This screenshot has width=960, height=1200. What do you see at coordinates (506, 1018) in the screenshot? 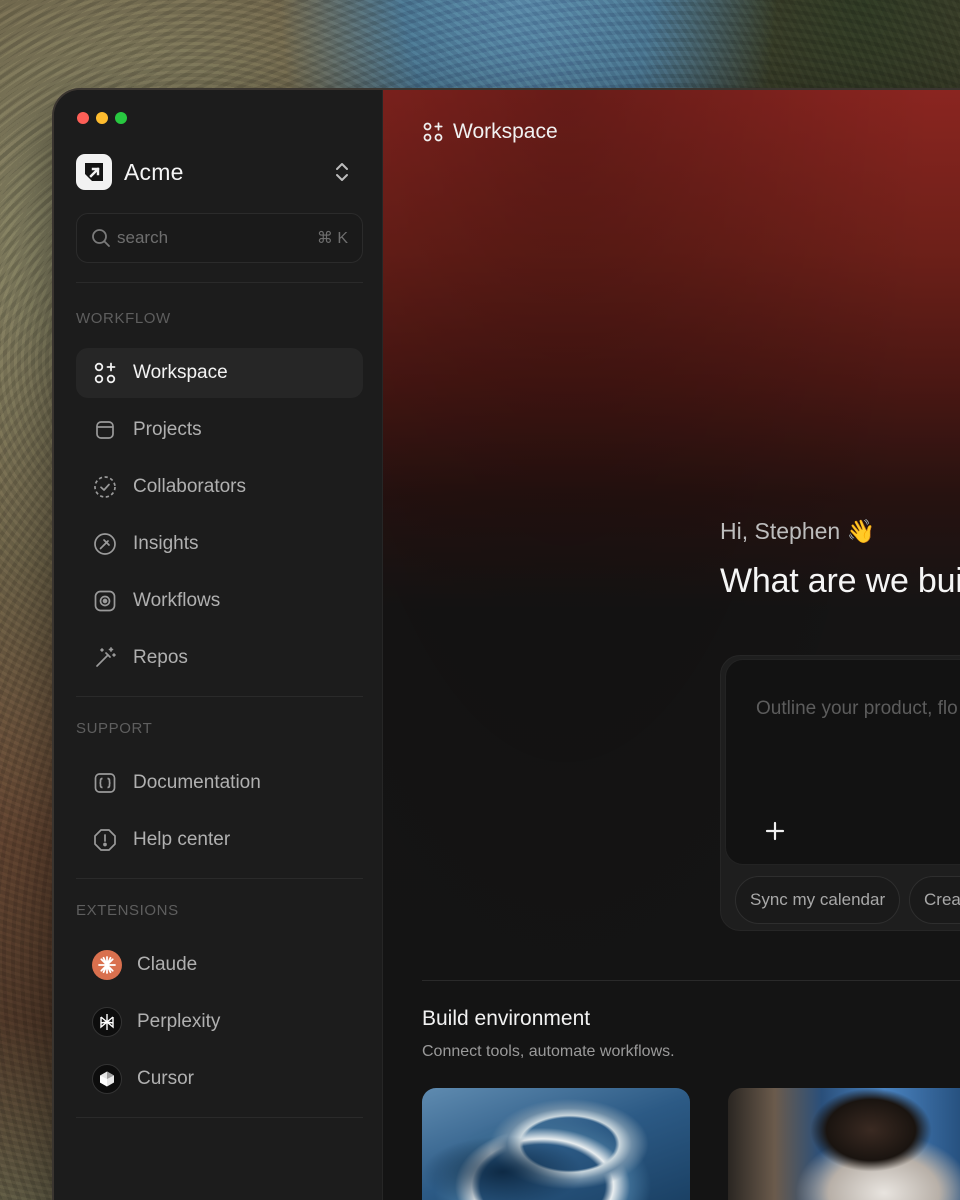
I see `section-title: Build environment` at bounding box center [506, 1018].